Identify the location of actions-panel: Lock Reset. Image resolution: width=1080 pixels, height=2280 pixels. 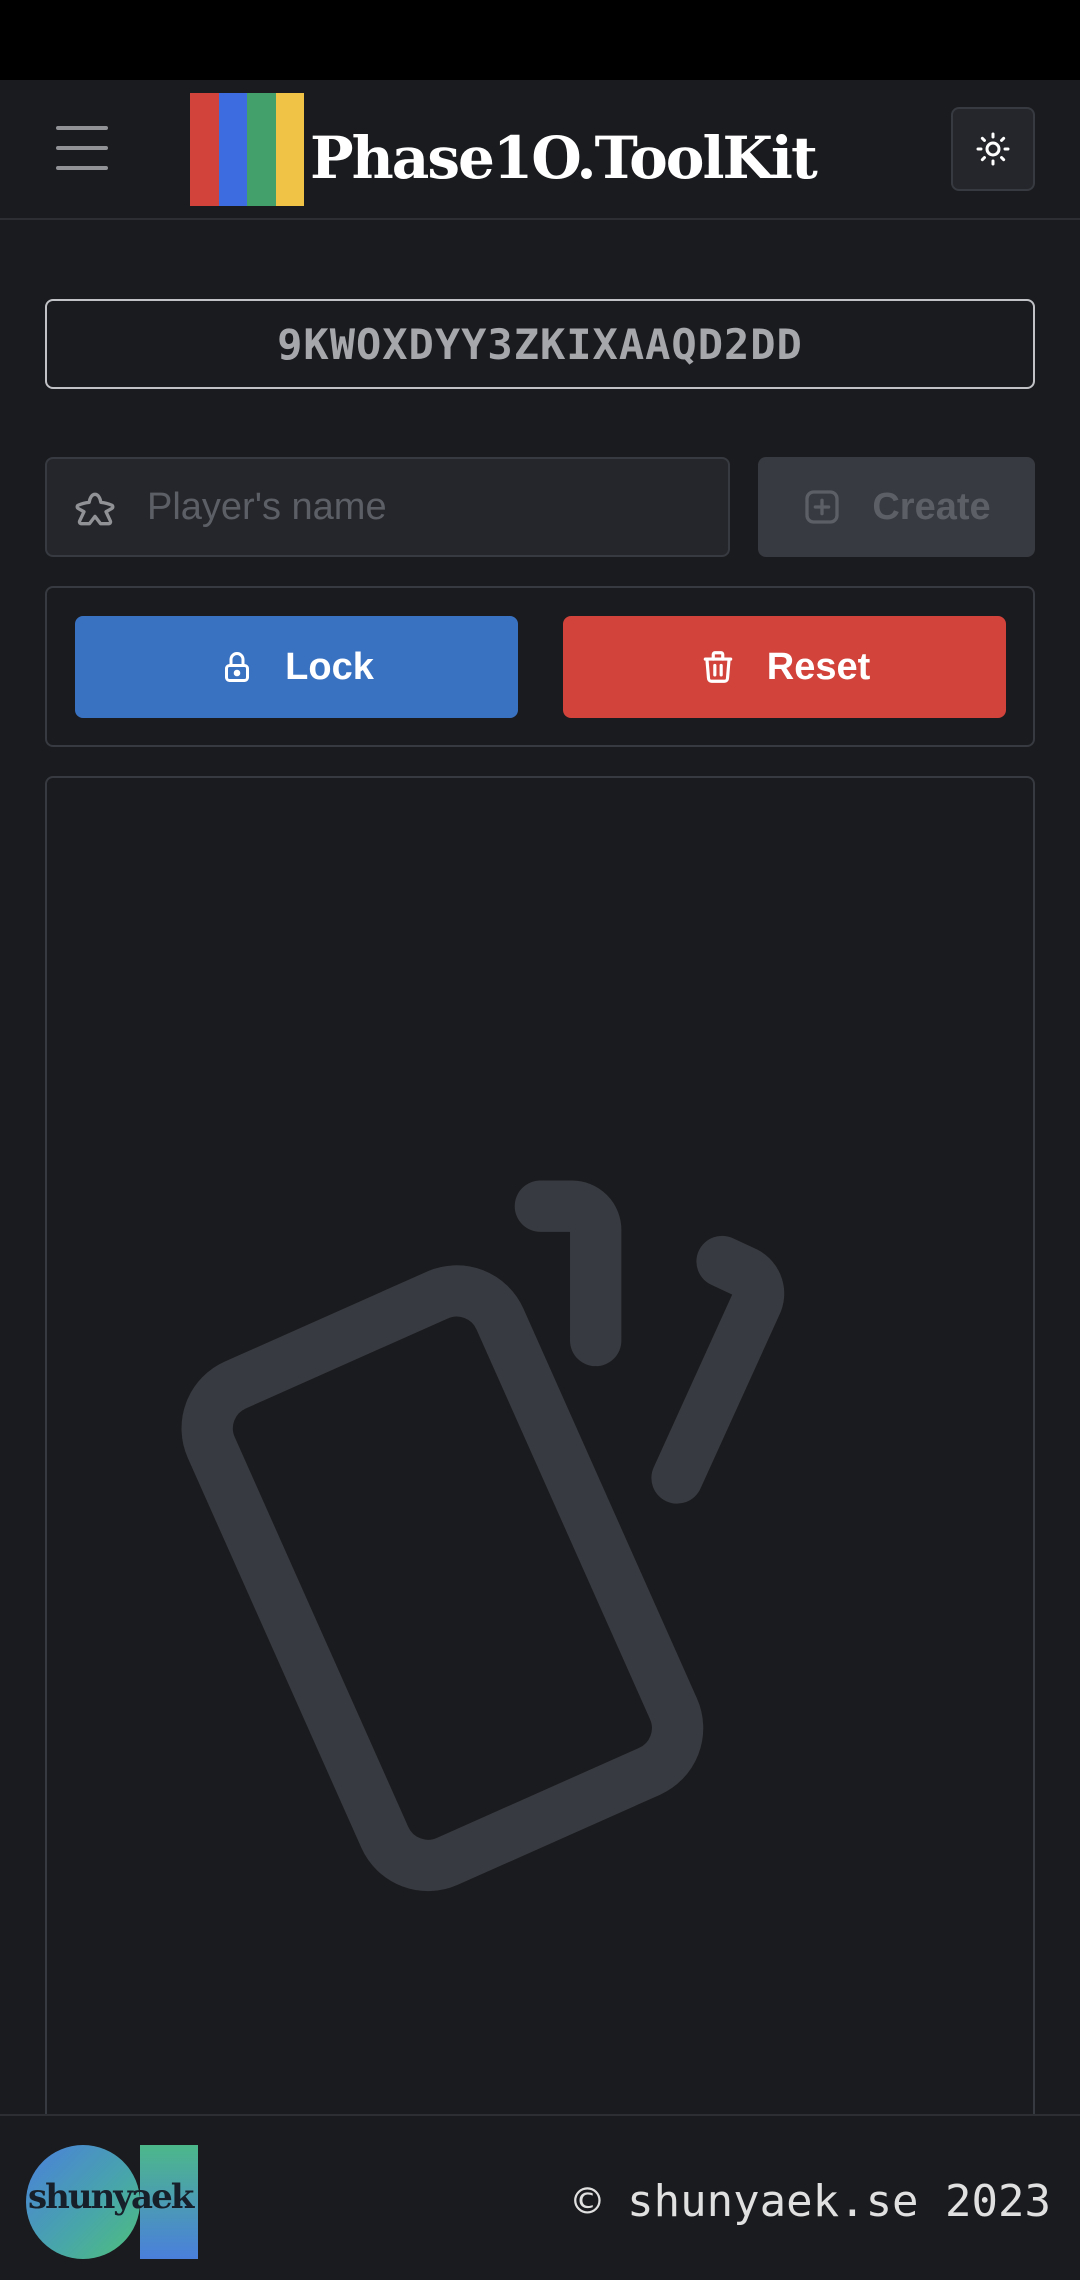
(540, 666).